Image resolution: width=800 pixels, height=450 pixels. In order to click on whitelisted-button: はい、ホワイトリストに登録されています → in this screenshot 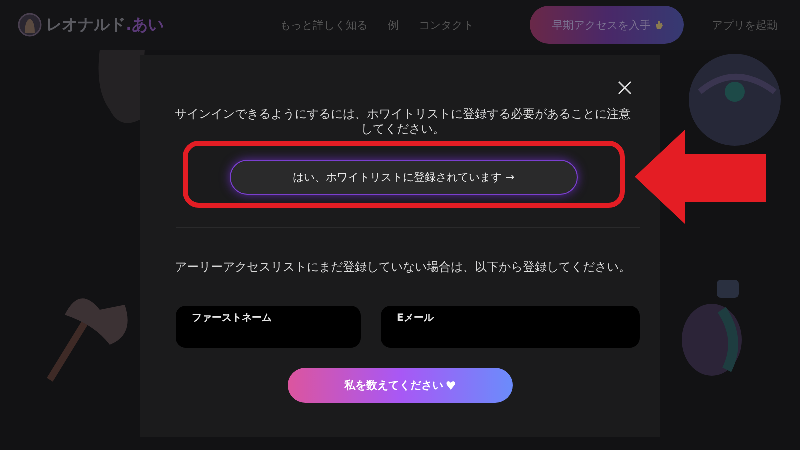, I will do `click(404, 177)`.